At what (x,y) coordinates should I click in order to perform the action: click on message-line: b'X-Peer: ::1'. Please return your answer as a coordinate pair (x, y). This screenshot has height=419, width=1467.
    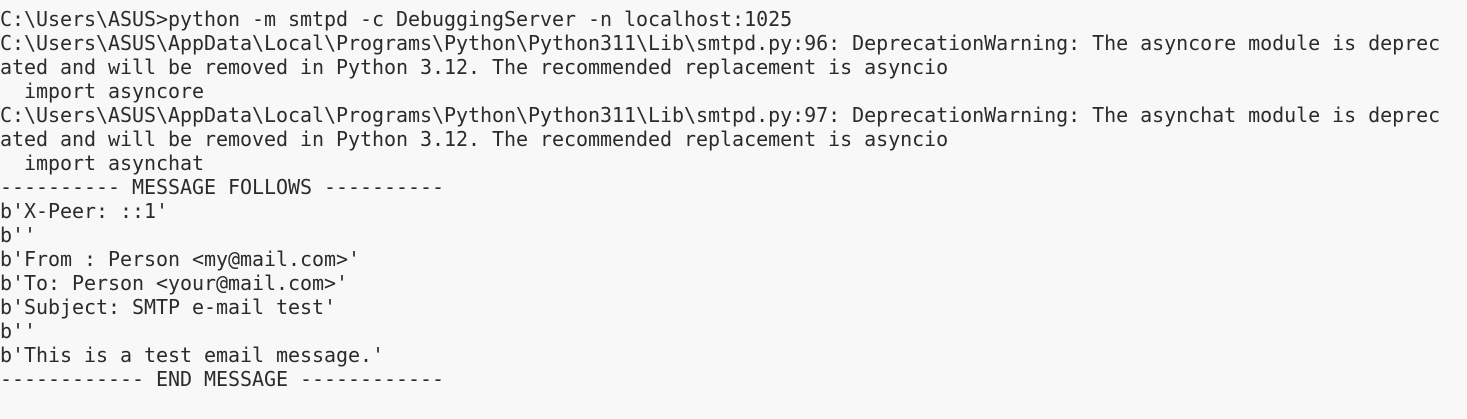
    Looking at the image, I should click on (84, 211).